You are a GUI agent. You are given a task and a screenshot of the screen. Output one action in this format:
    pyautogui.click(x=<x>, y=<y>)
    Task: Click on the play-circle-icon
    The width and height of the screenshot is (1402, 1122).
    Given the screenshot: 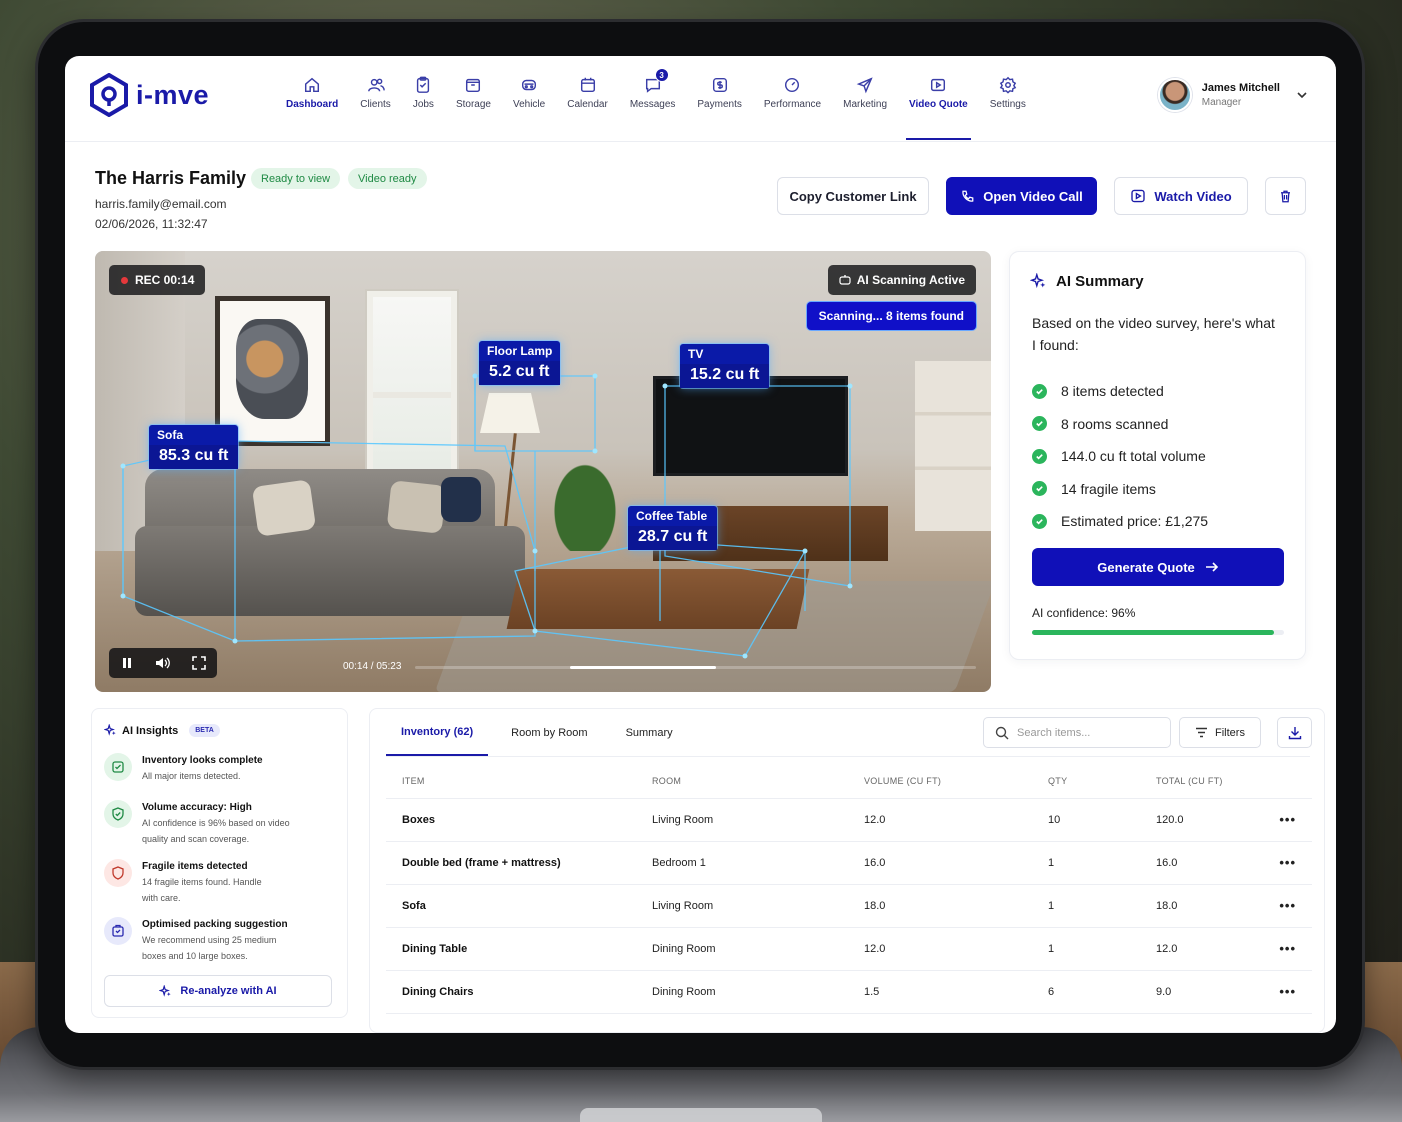 What is the action you would take?
    pyautogui.click(x=1138, y=196)
    